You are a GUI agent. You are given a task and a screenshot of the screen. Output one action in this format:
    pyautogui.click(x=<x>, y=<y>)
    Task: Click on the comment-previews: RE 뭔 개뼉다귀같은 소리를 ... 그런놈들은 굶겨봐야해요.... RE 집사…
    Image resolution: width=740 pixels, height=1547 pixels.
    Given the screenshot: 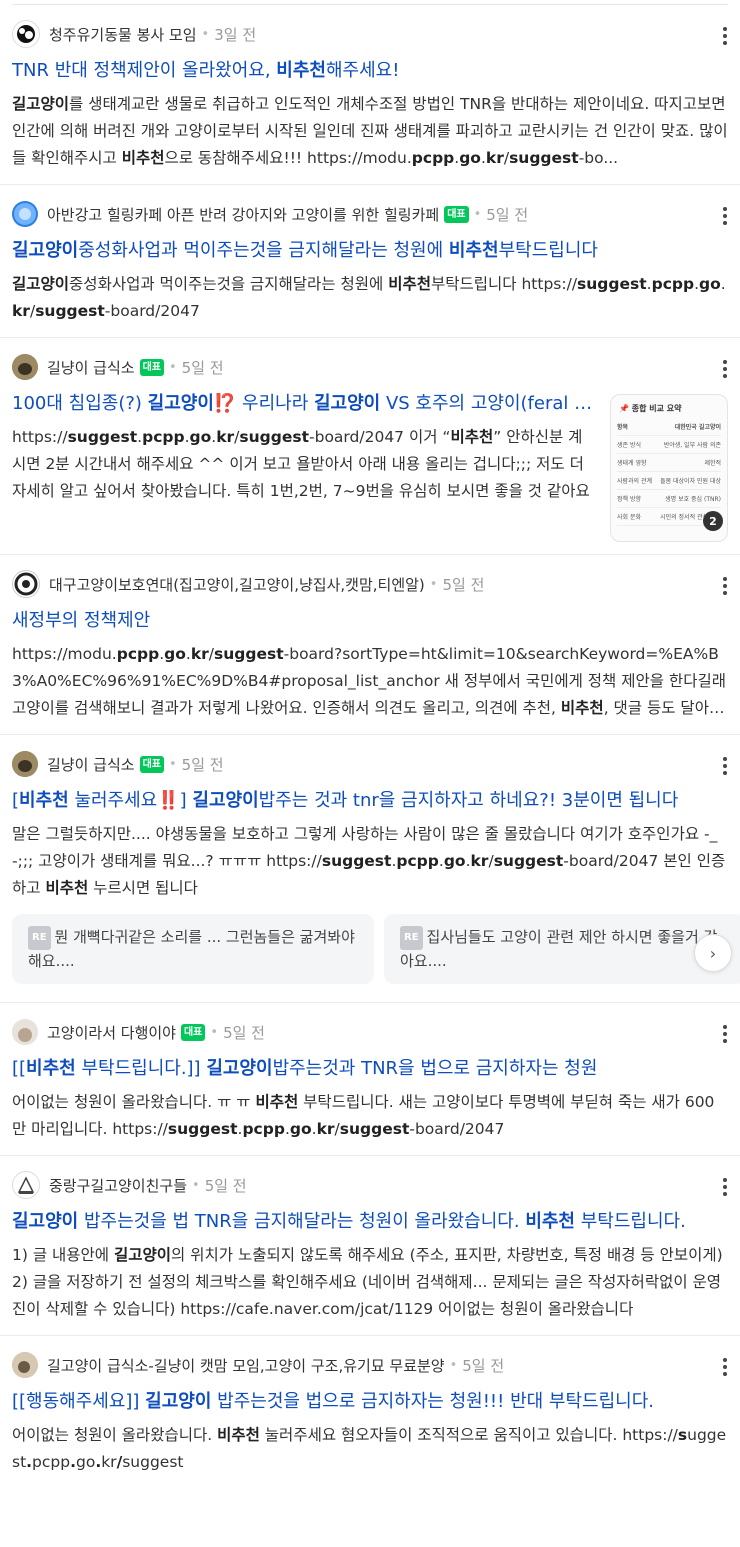 What is the action you would take?
    pyautogui.click(x=376, y=949)
    